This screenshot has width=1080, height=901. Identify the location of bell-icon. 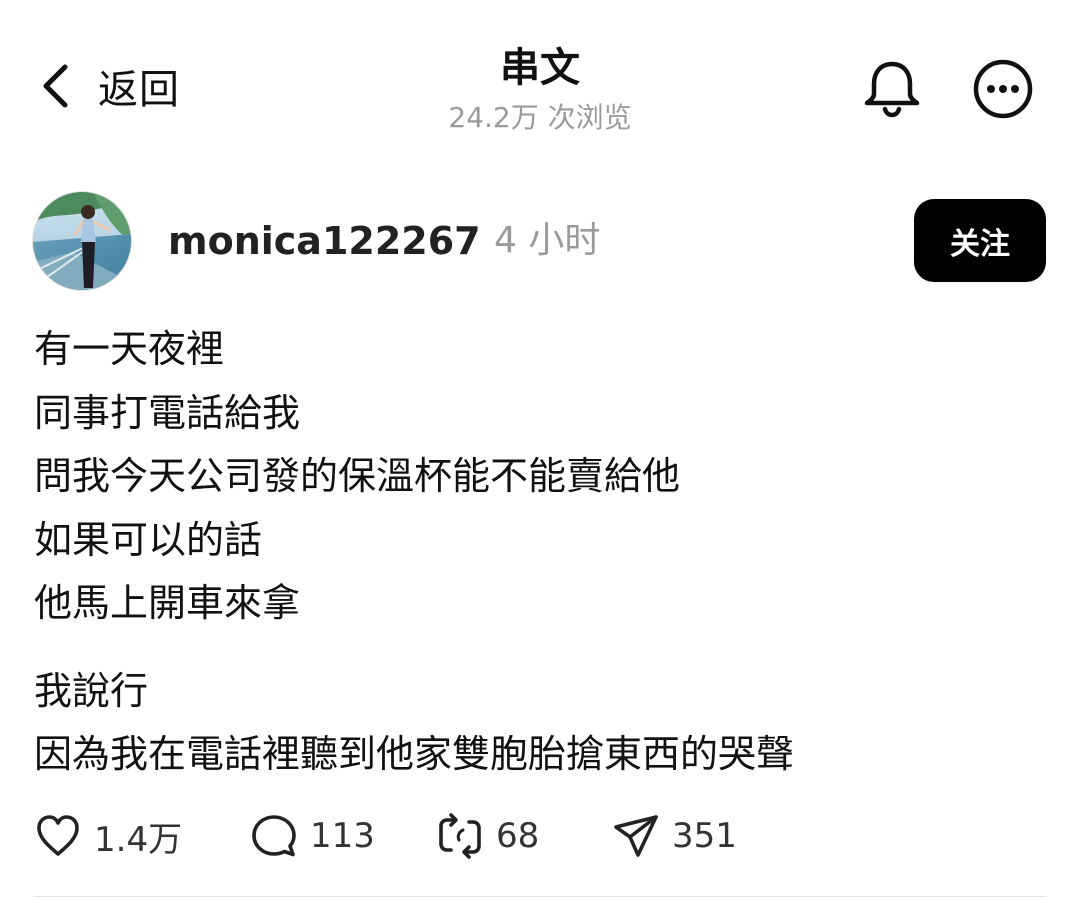
(892, 92).